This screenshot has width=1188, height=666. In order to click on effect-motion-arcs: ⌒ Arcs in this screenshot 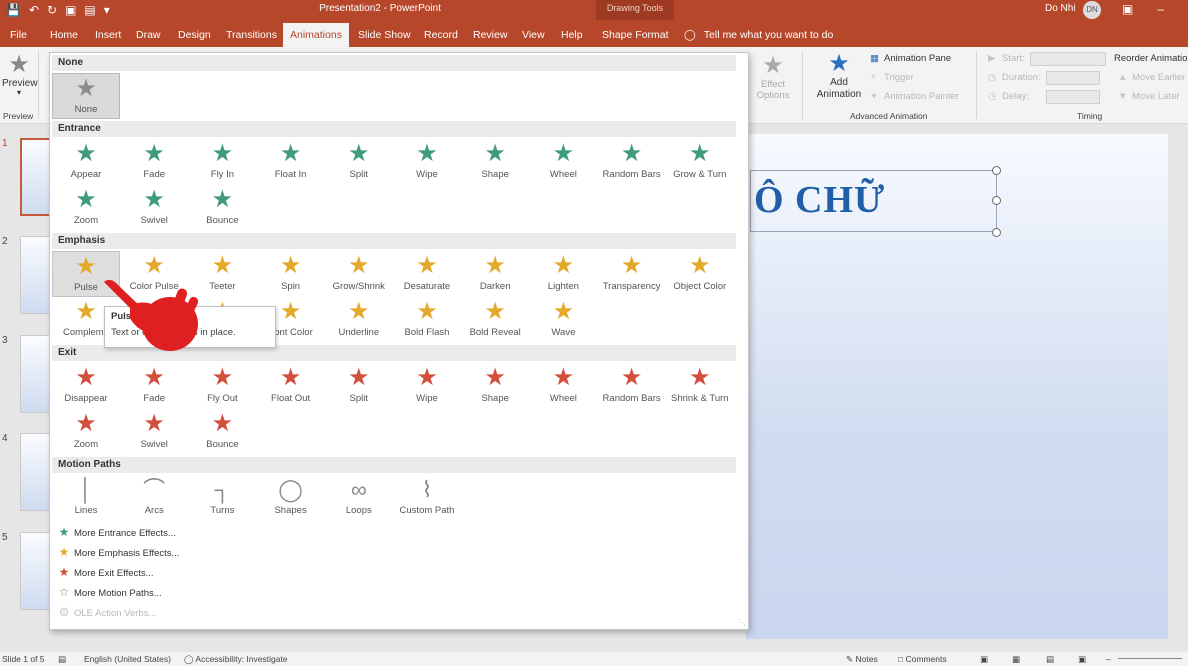, I will do `click(154, 498)`.